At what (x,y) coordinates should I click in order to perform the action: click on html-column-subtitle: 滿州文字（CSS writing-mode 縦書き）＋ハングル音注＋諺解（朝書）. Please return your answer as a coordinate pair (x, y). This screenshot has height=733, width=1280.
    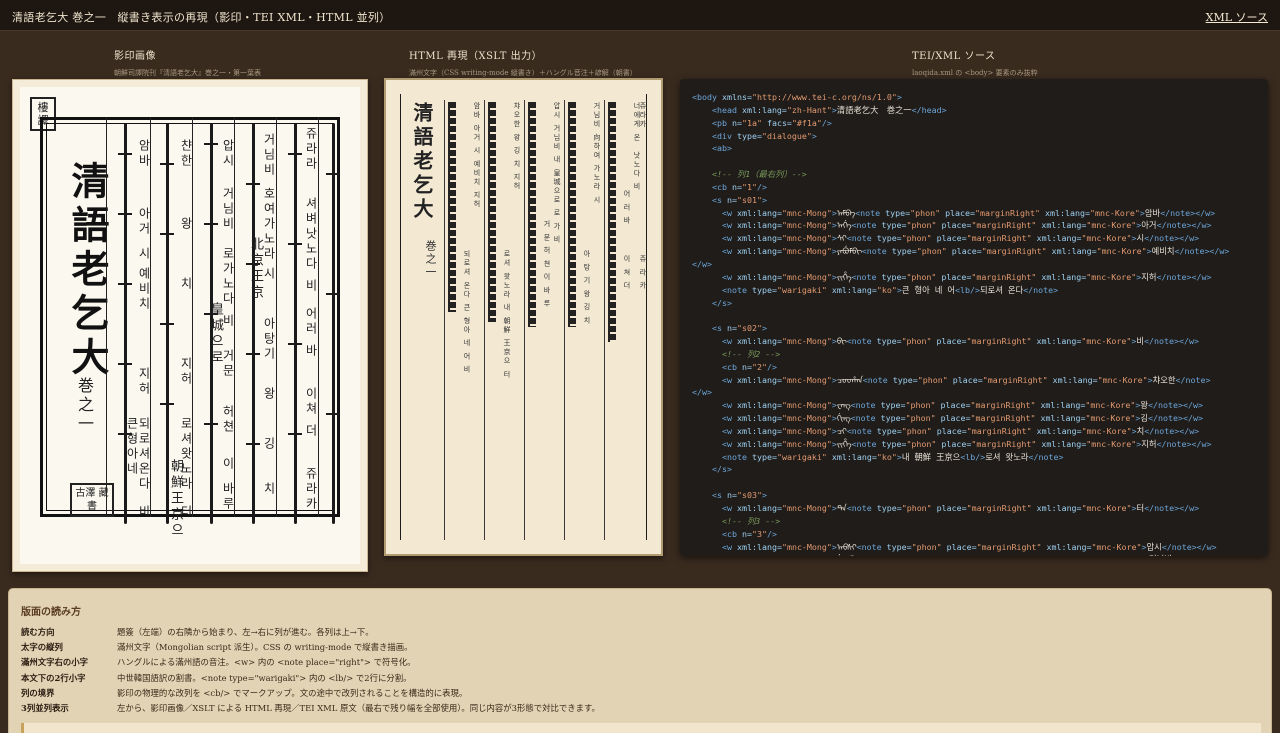
    Looking at the image, I should click on (523, 73).